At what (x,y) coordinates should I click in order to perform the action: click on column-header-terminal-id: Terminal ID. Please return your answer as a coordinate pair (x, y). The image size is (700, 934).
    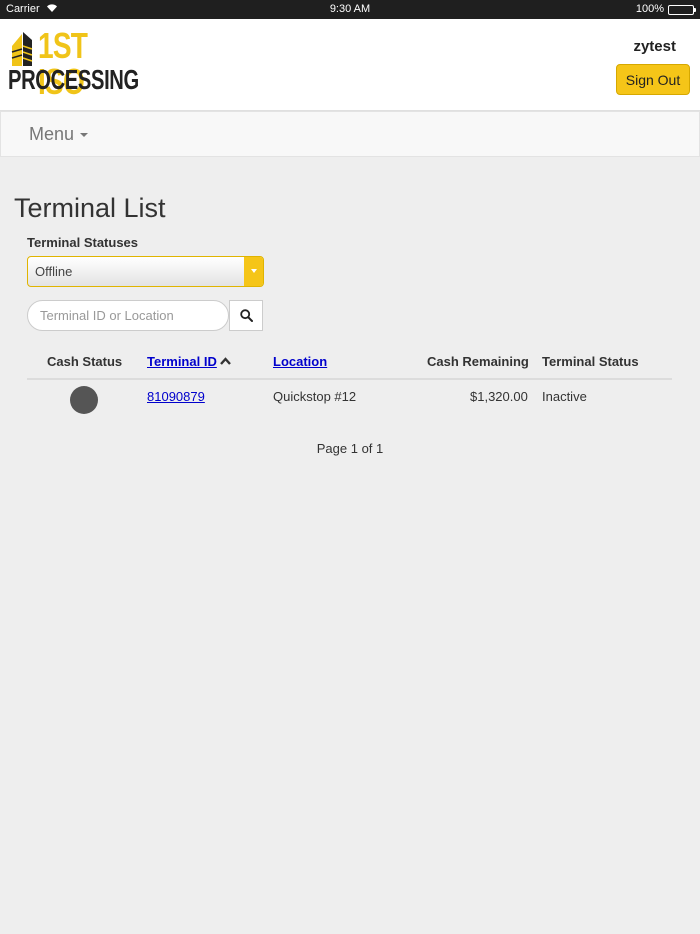
    Looking at the image, I should click on (189, 361).